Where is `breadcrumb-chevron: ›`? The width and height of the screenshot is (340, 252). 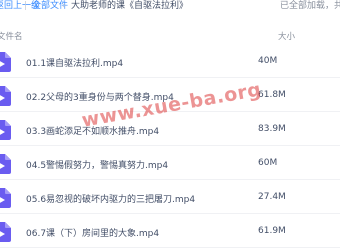 breadcrumb-chevron: › is located at coordinates (64, 6).